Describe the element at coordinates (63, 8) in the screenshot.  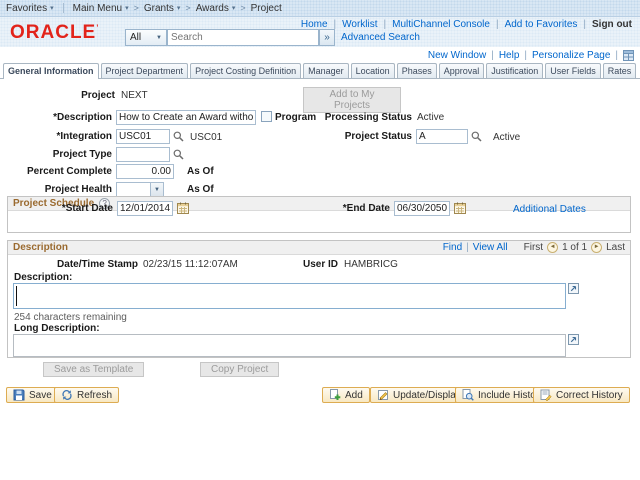
I see `breadcrumb-divider` at that location.